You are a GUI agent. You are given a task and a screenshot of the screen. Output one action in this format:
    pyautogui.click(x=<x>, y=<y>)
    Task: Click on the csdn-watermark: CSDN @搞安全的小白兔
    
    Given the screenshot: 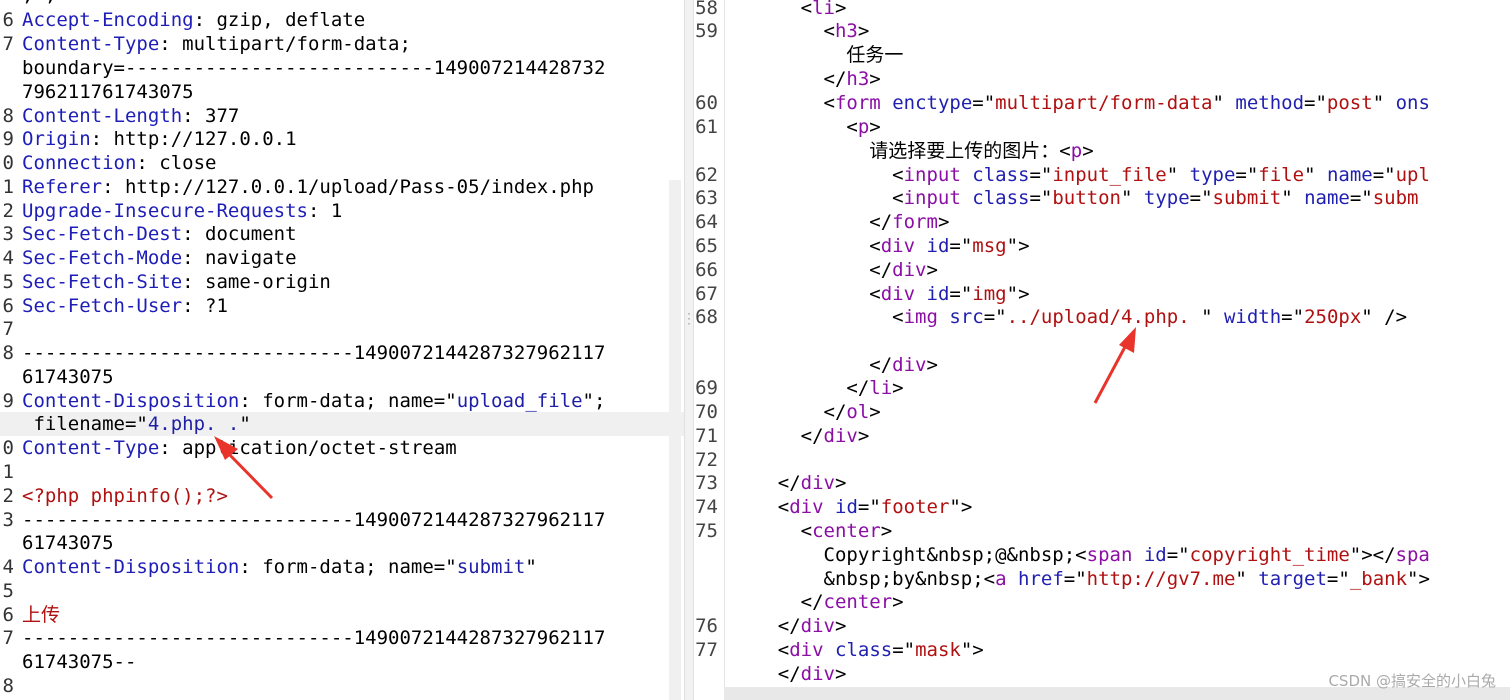 What is the action you would take?
    pyautogui.click(x=1412, y=681)
    